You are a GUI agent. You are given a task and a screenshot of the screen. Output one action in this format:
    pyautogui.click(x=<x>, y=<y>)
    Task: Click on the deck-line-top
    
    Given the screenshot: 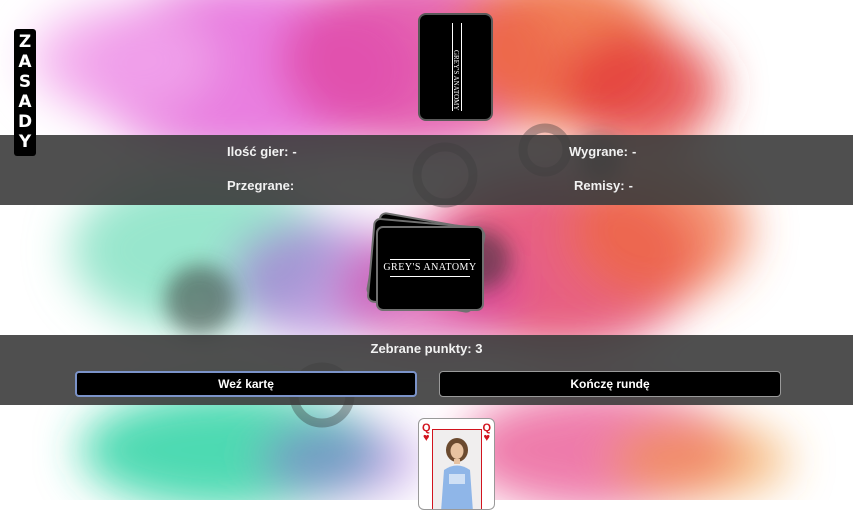 What is the action you would take?
    pyautogui.click(x=430, y=259)
    